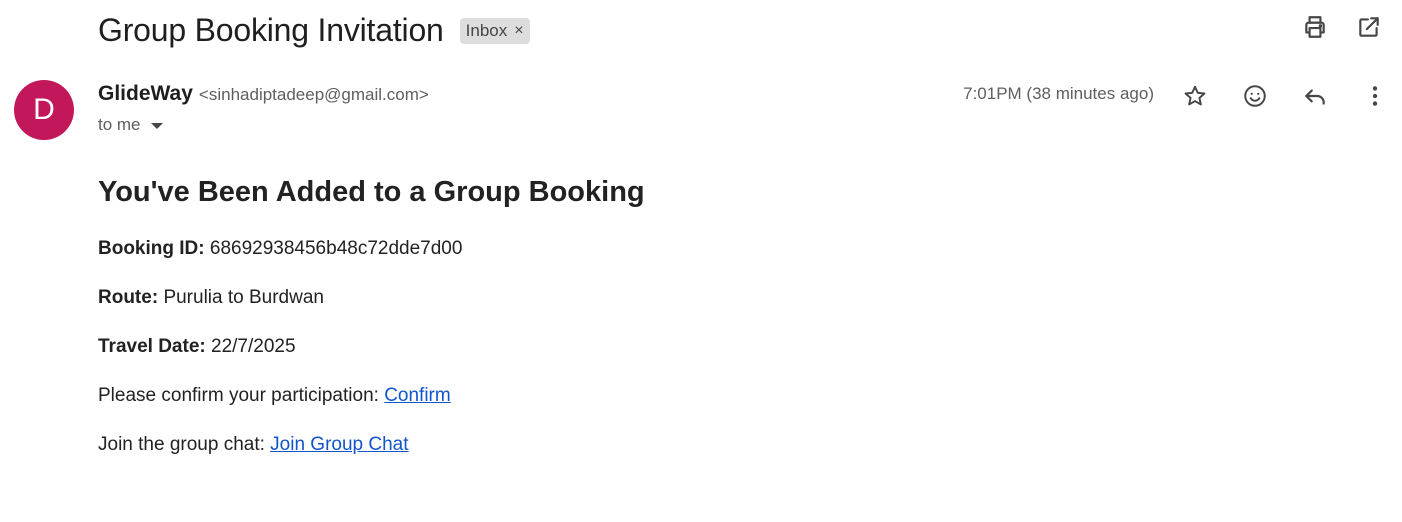  I want to click on join-group-chat-link: Join Group Chat, so click(339, 444).